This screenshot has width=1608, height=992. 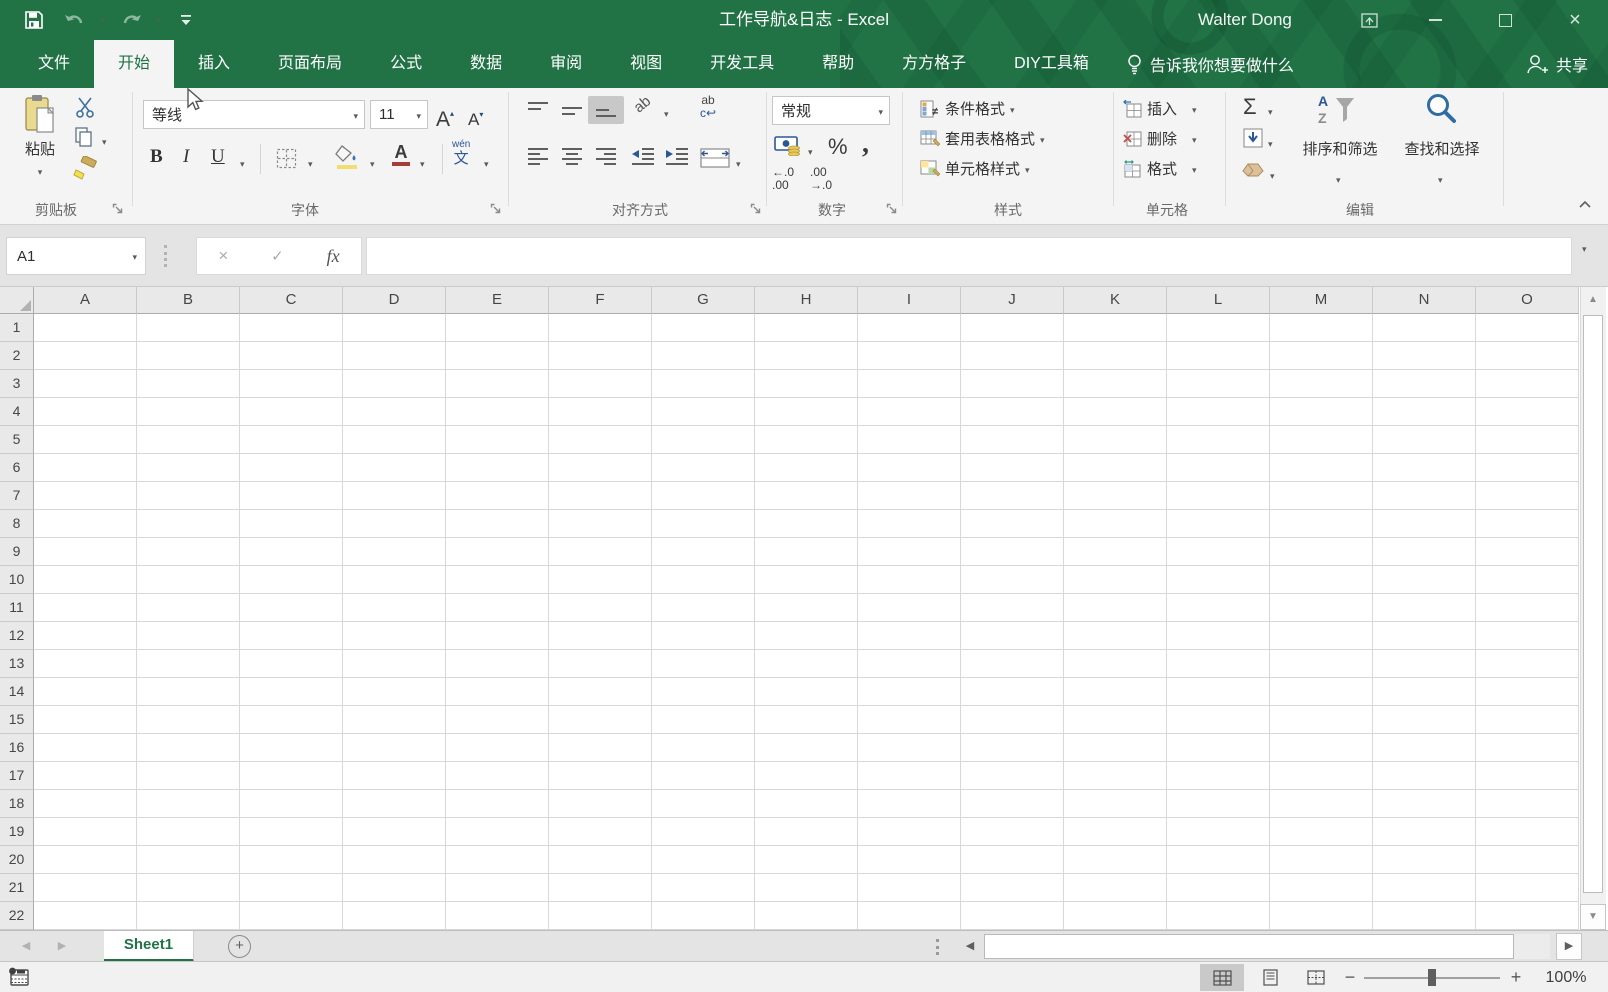 What do you see at coordinates (1115, 300) in the screenshot?
I see `column-header-K: K` at bounding box center [1115, 300].